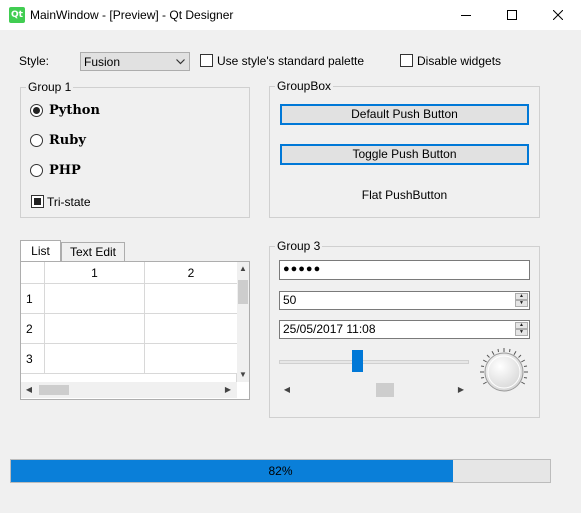  I want to click on spinbox: 50 ▲ ▼, so click(404, 300).